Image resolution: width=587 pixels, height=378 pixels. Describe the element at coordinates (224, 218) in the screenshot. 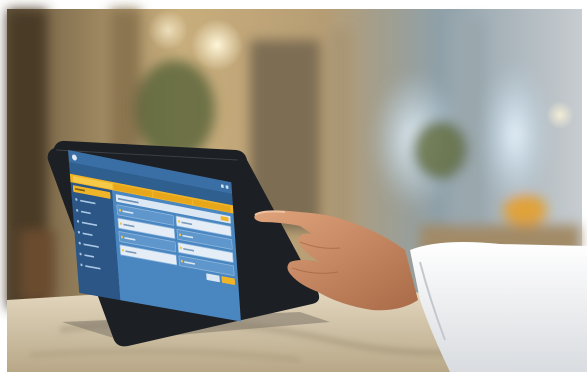

I see `header-action-button` at that location.